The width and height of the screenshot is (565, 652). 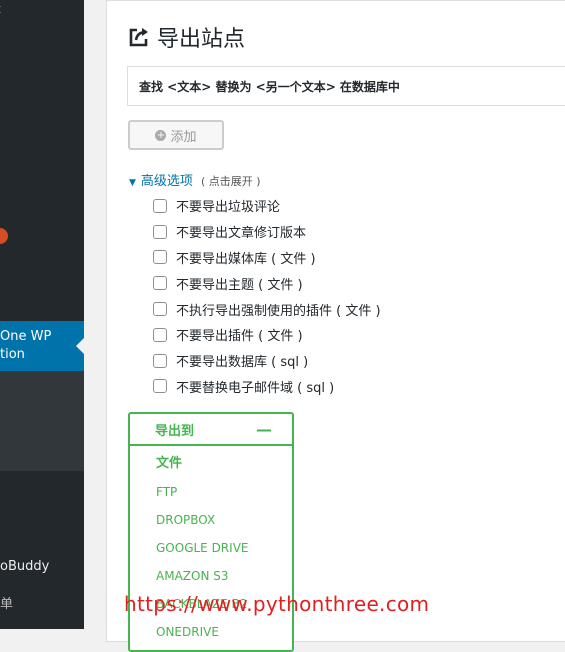 What do you see at coordinates (132, 183) in the screenshot?
I see `caret-down-icon: ▼` at bounding box center [132, 183].